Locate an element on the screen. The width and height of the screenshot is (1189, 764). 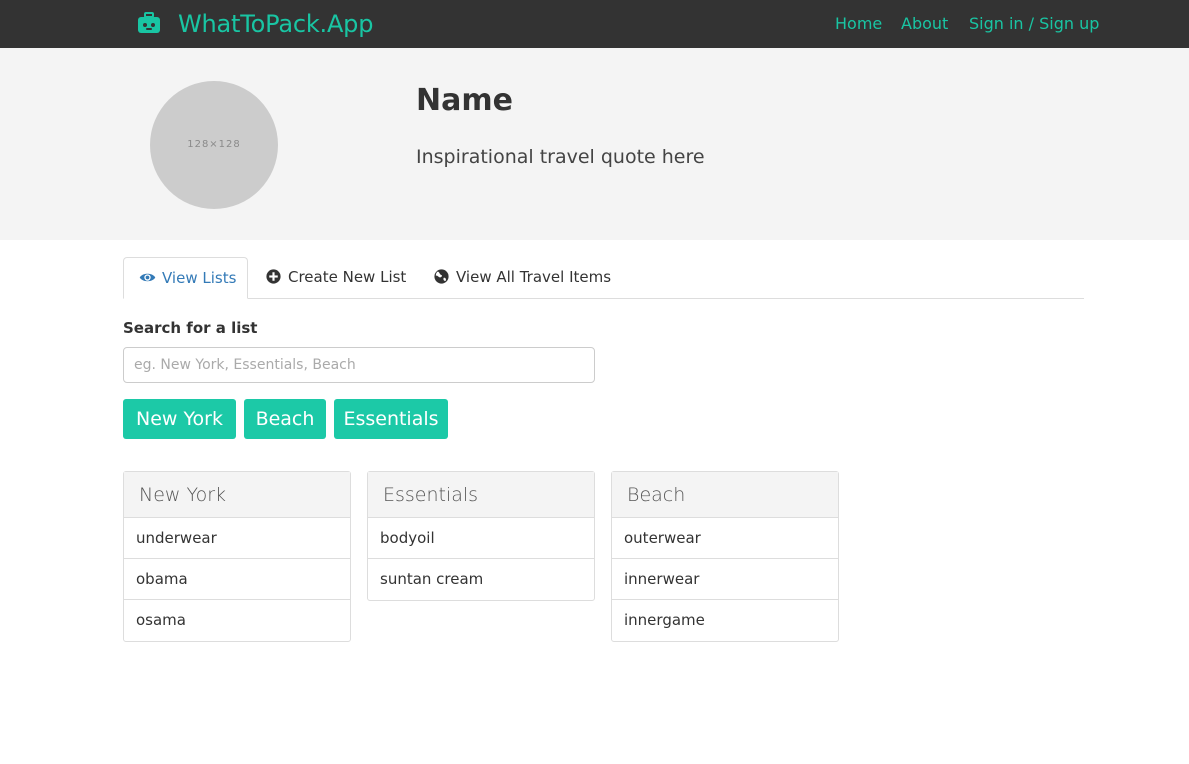
list-card-title: New York is located at coordinates (237, 495).